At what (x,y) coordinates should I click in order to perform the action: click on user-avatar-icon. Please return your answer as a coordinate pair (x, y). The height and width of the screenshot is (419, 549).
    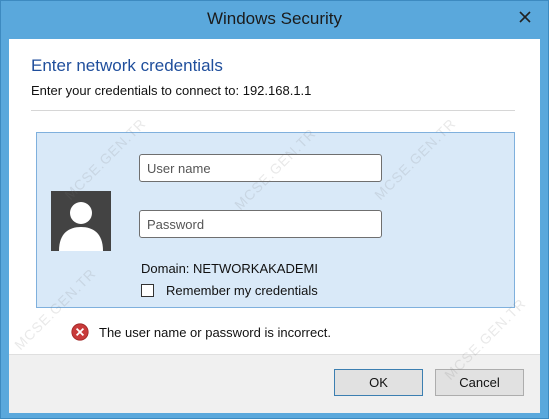
    Looking at the image, I should click on (81, 221).